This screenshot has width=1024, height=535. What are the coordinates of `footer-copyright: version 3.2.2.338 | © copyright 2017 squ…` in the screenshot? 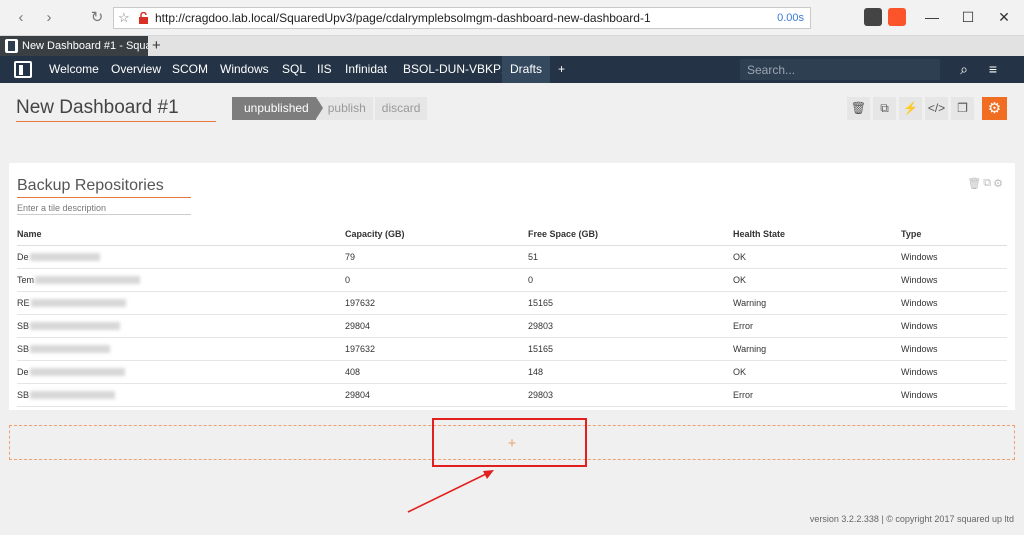 It's located at (911, 519).